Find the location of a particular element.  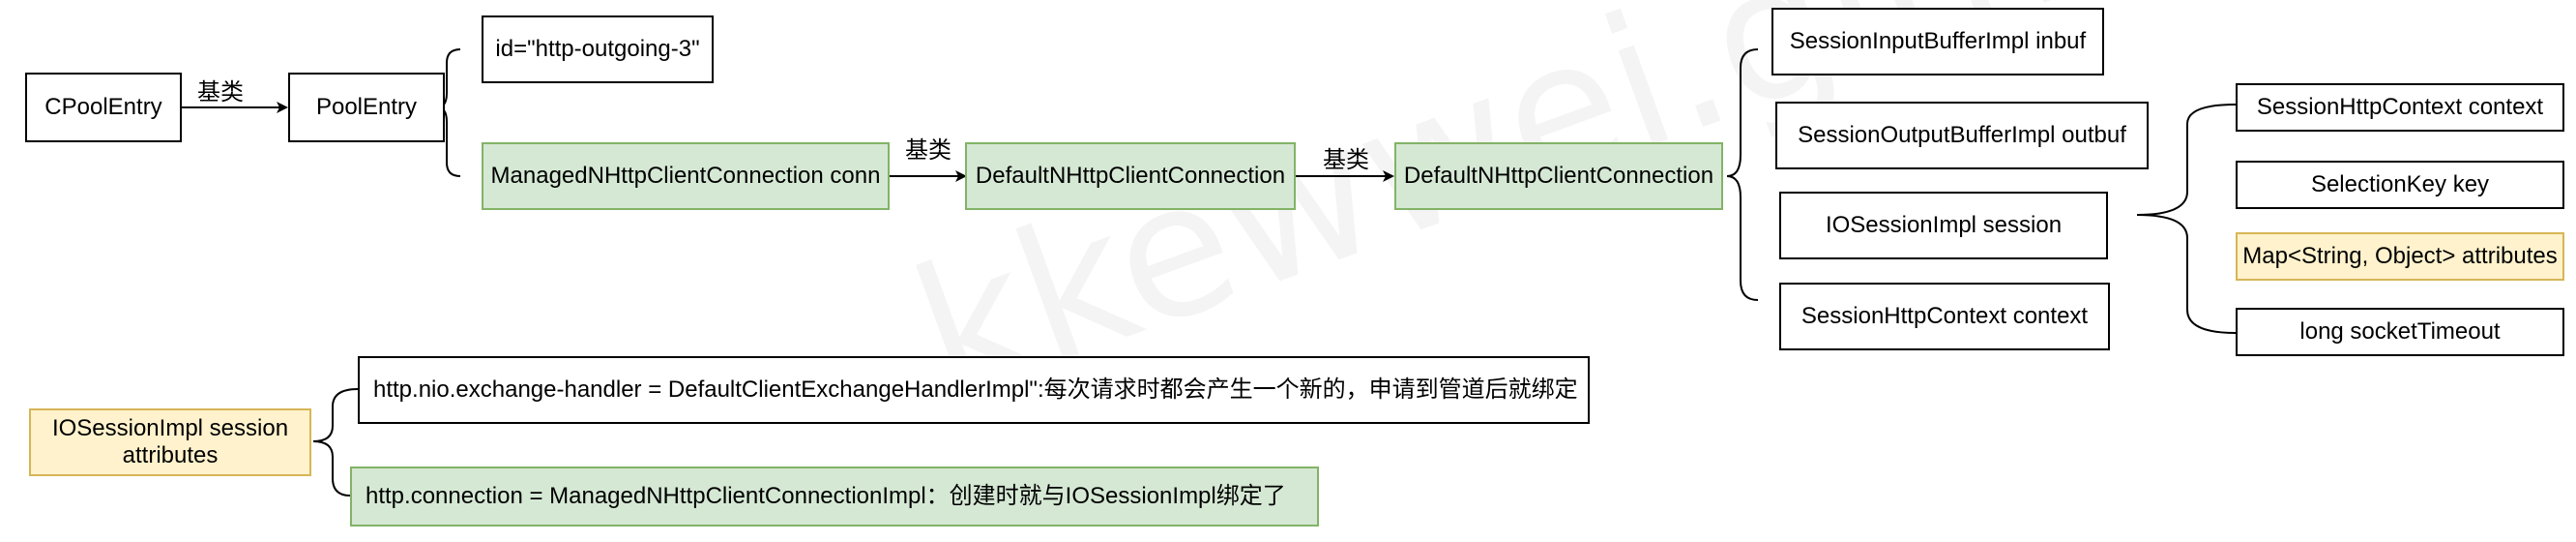

iosession-node: IOSessionImpl session is located at coordinates (1943, 225).